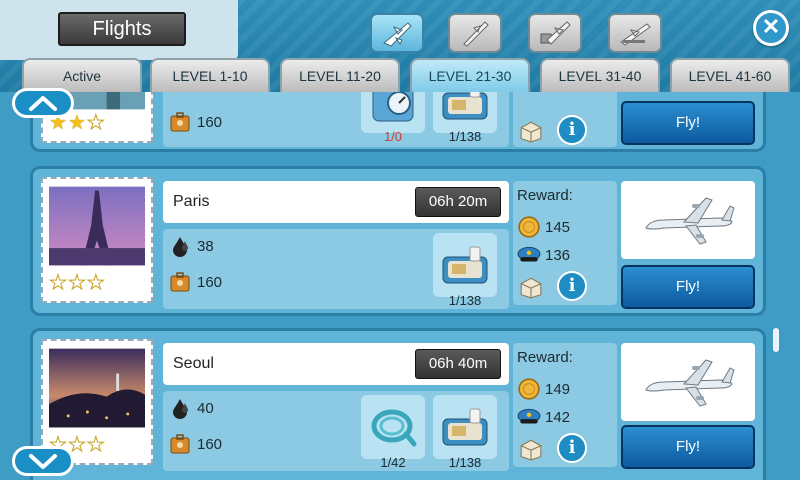  Describe the element at coordinates (558, 255) in the screenshot. I see `reward-xp-value: 136` at that location.